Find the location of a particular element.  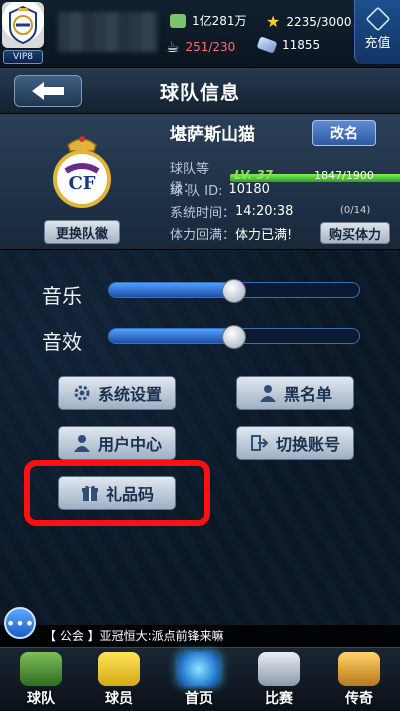

pitch-icon is located at coordinates (41, 669).